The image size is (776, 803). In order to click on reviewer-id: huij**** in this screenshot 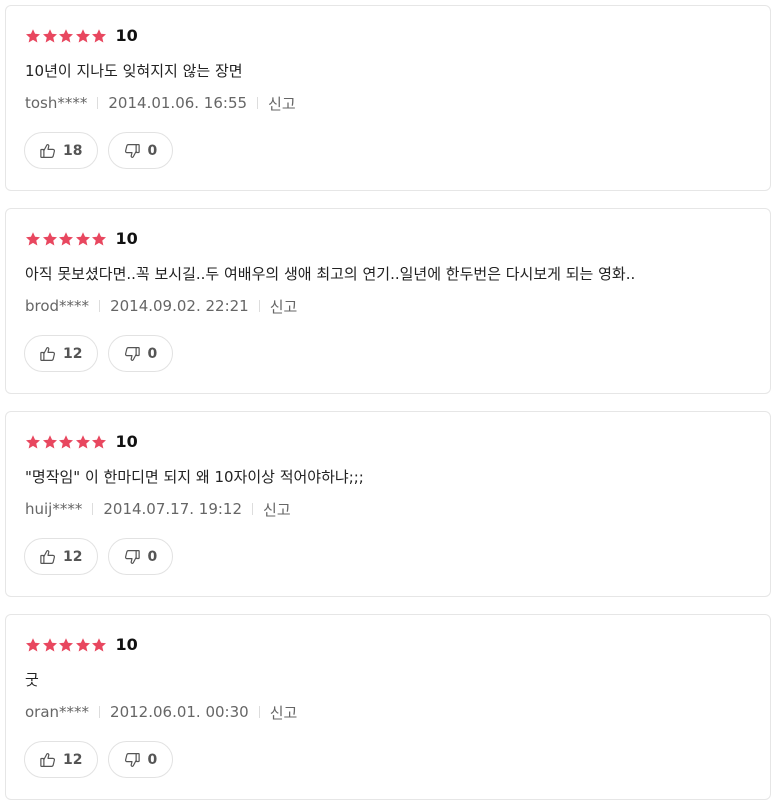, I will do `click(54, 509)`.